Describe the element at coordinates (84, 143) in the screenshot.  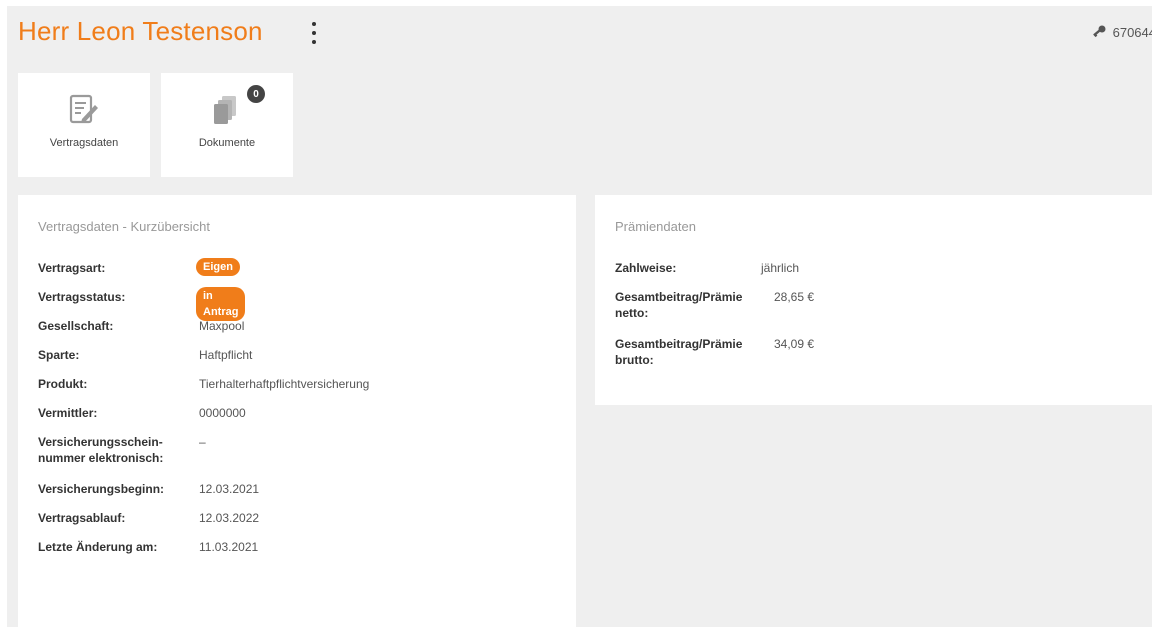
I see `tile-label: Vertragsdaten` at that location.